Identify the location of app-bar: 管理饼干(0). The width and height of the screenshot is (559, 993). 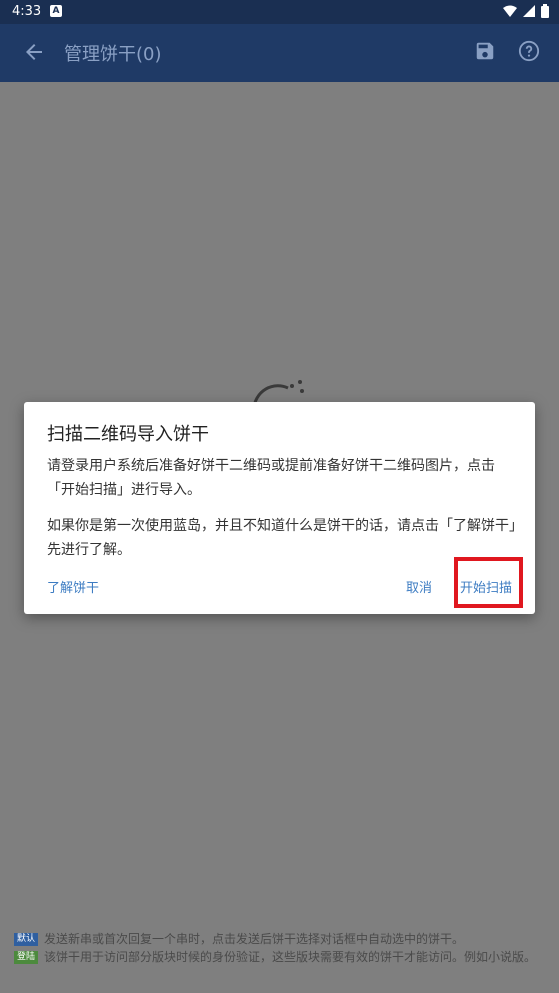
(279, 53).